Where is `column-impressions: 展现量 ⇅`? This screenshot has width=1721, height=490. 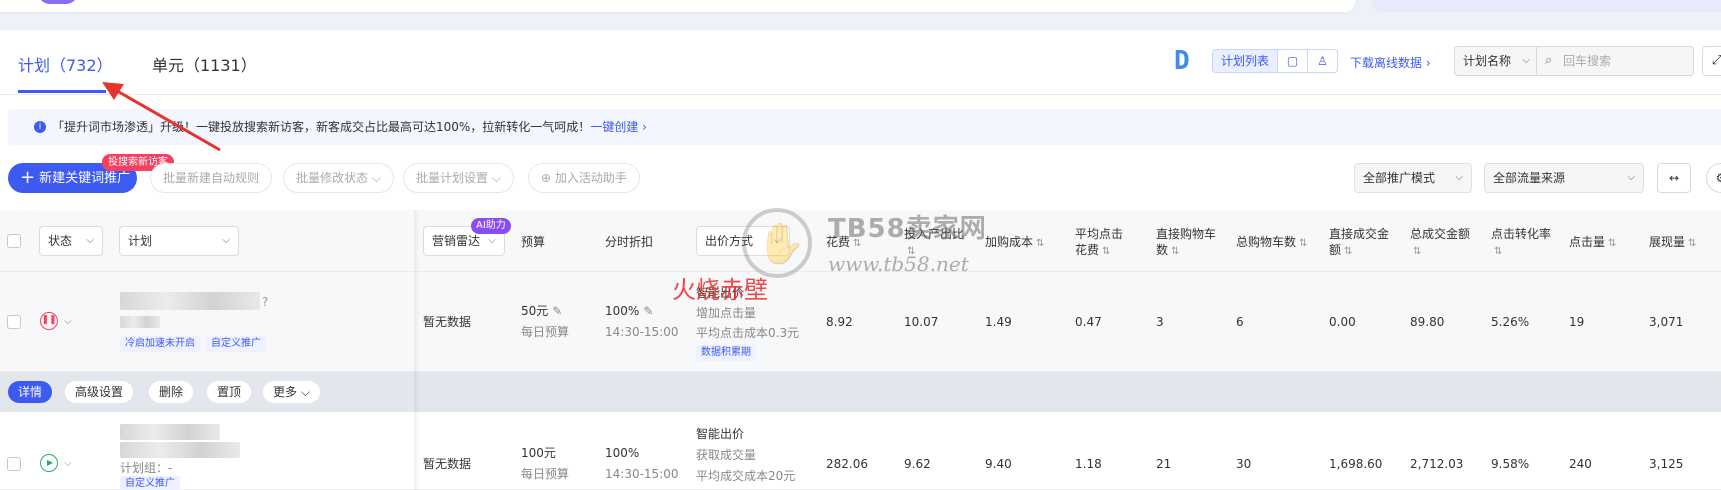
column-impressions: 展现量 ⇅ is located at coordinates (1672, 243).